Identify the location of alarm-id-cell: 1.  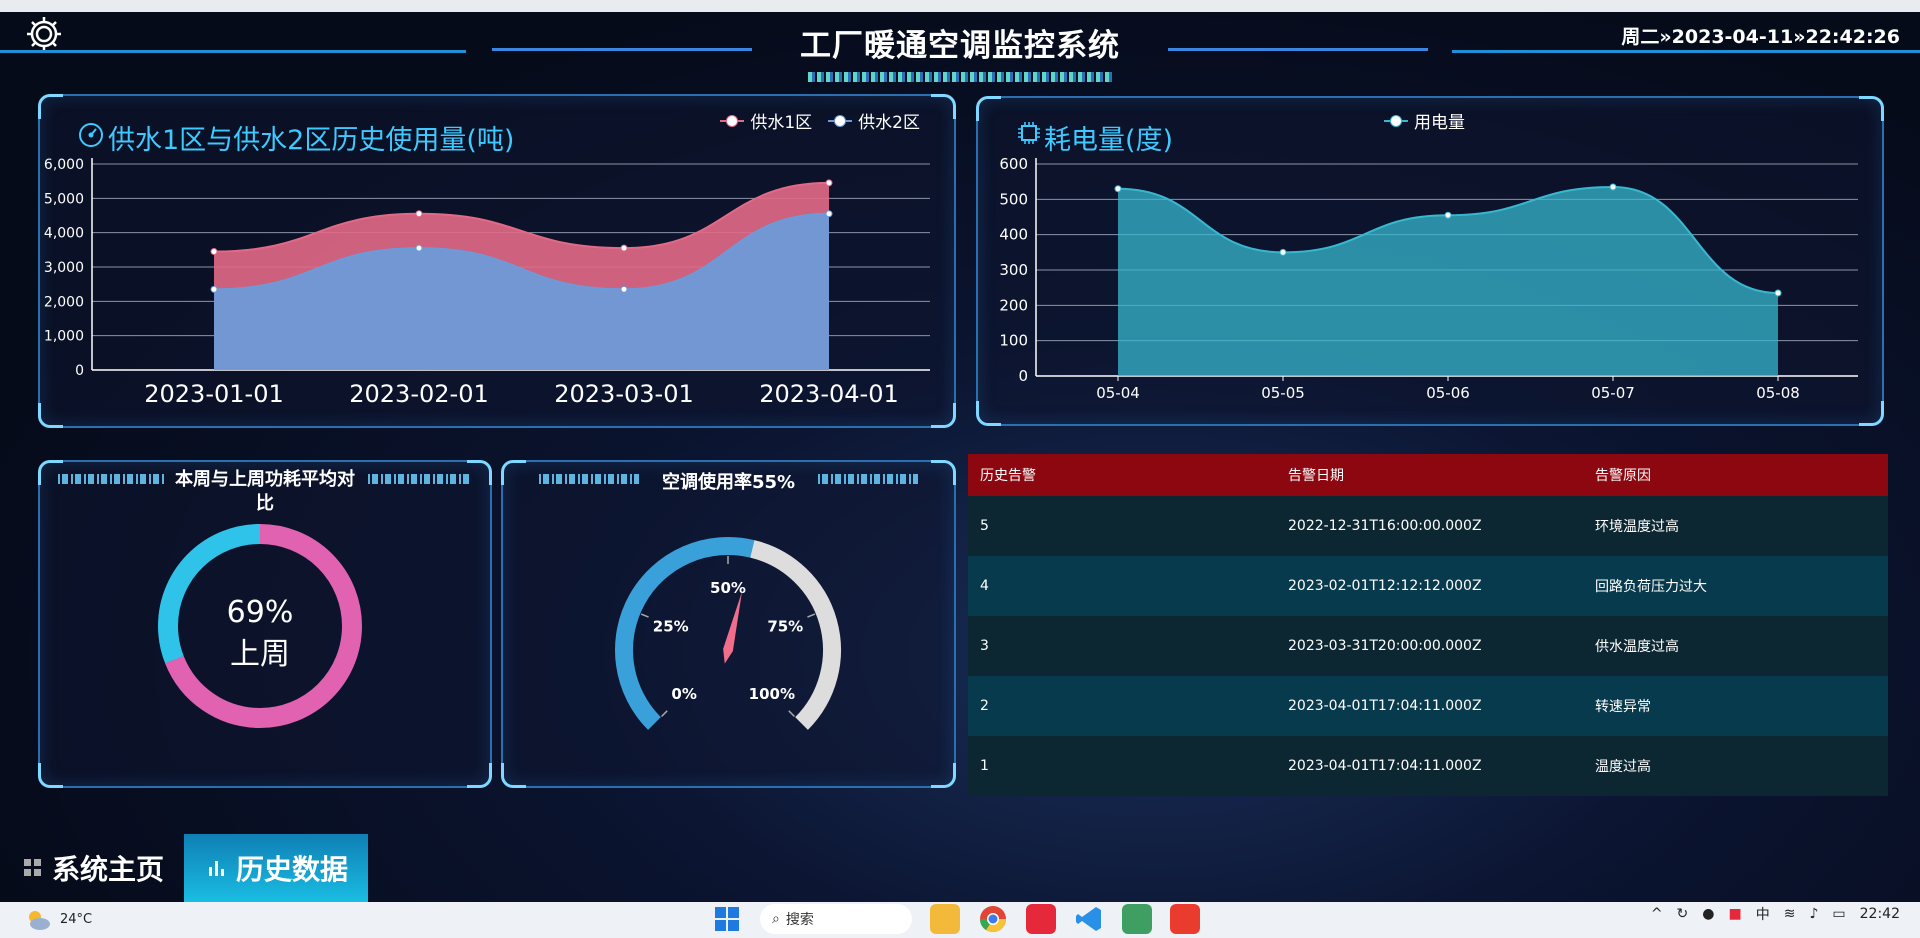
(1122, 766).